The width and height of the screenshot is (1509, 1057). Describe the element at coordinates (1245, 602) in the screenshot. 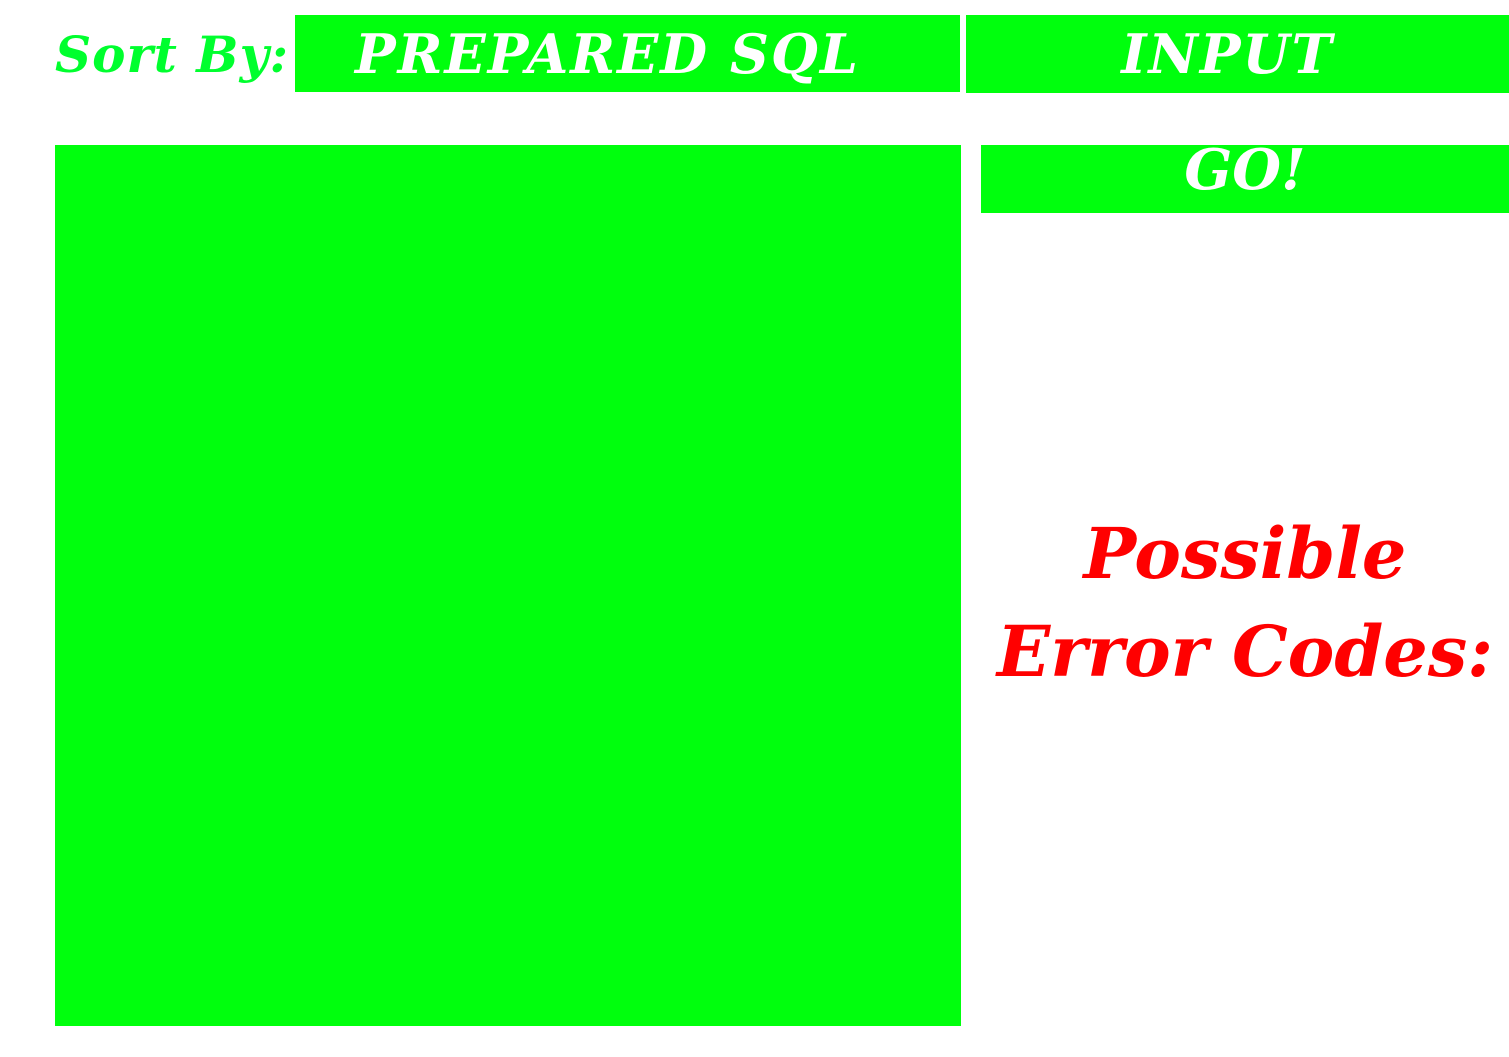

I see `possible-error-codes-heading: Possible Error Codes:` at that location.